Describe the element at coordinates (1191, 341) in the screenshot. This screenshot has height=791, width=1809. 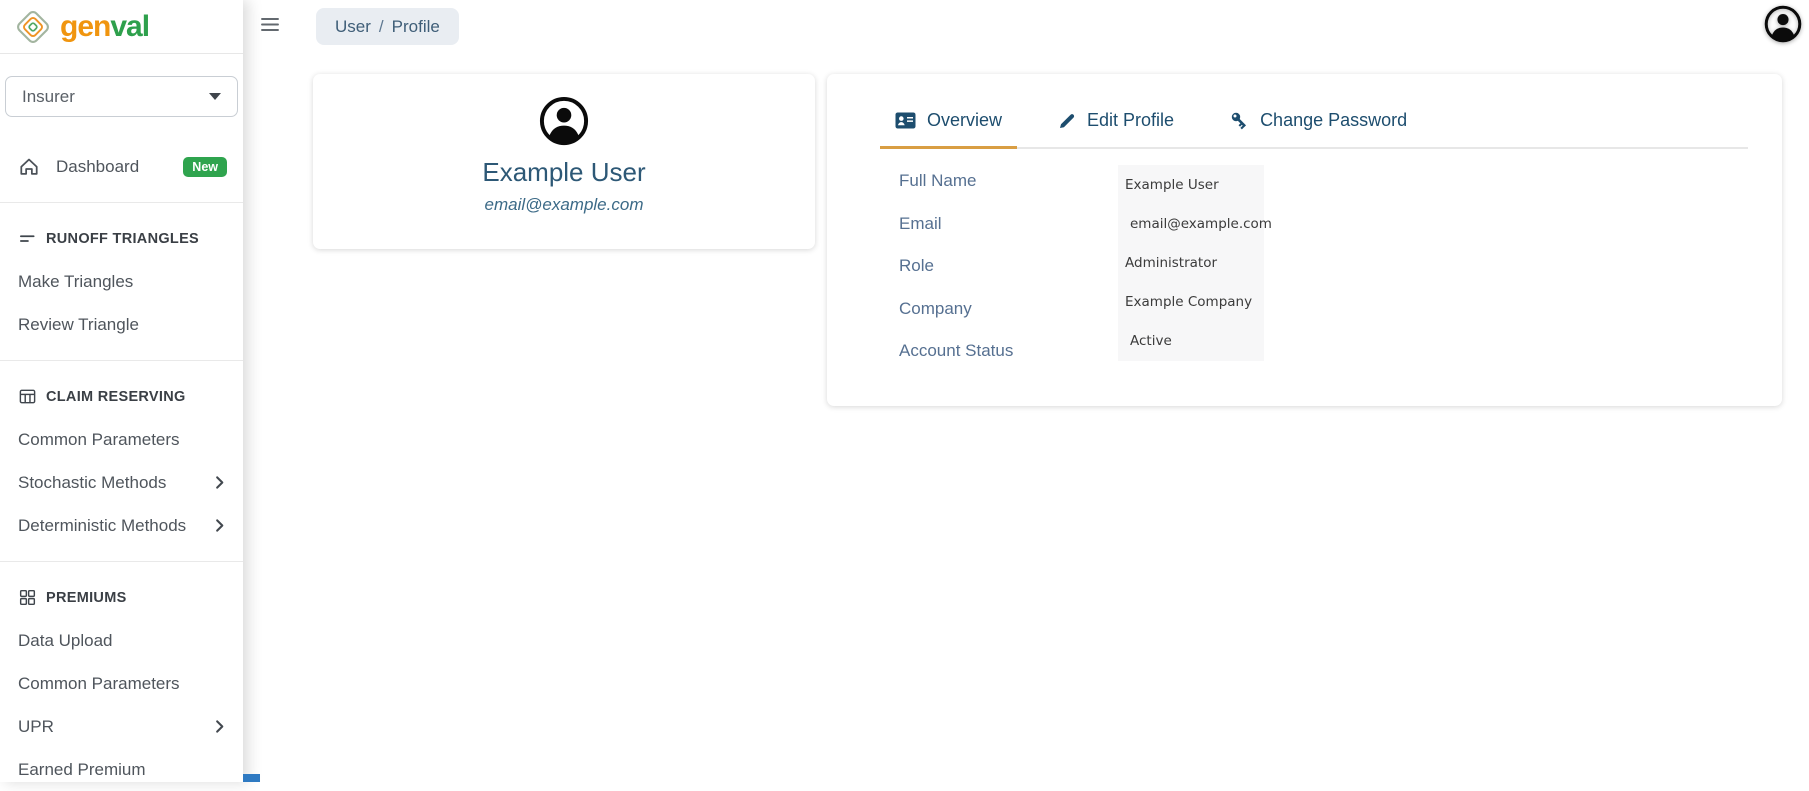
I see `field-value-account-status: Active` at that location.